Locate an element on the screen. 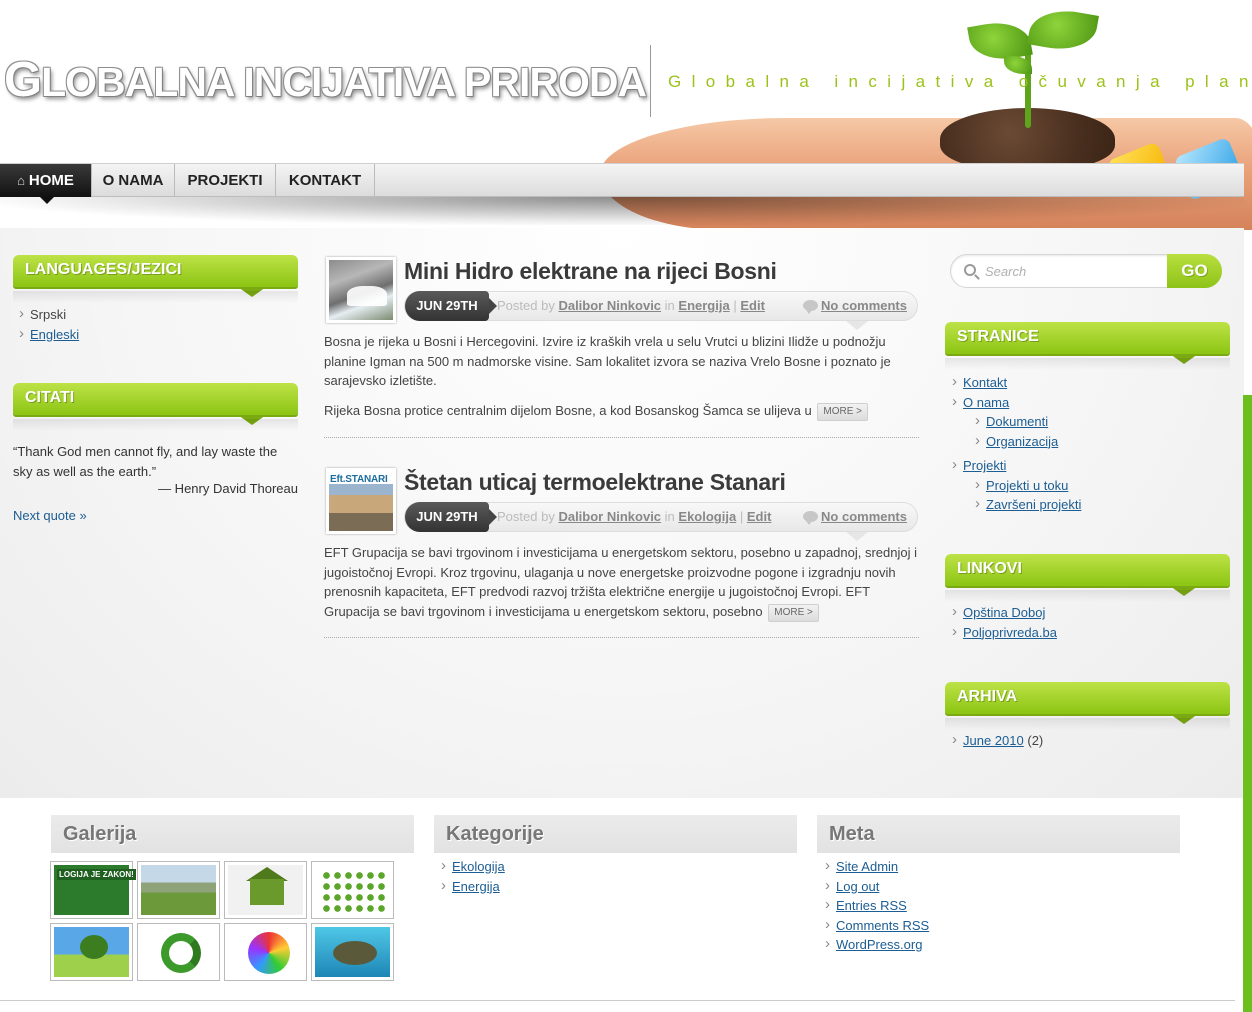 This screenshot has height=1012, width=1252. widget-title-languages: LANGUAGES/JEZICI is located at coordinates (155, 276).